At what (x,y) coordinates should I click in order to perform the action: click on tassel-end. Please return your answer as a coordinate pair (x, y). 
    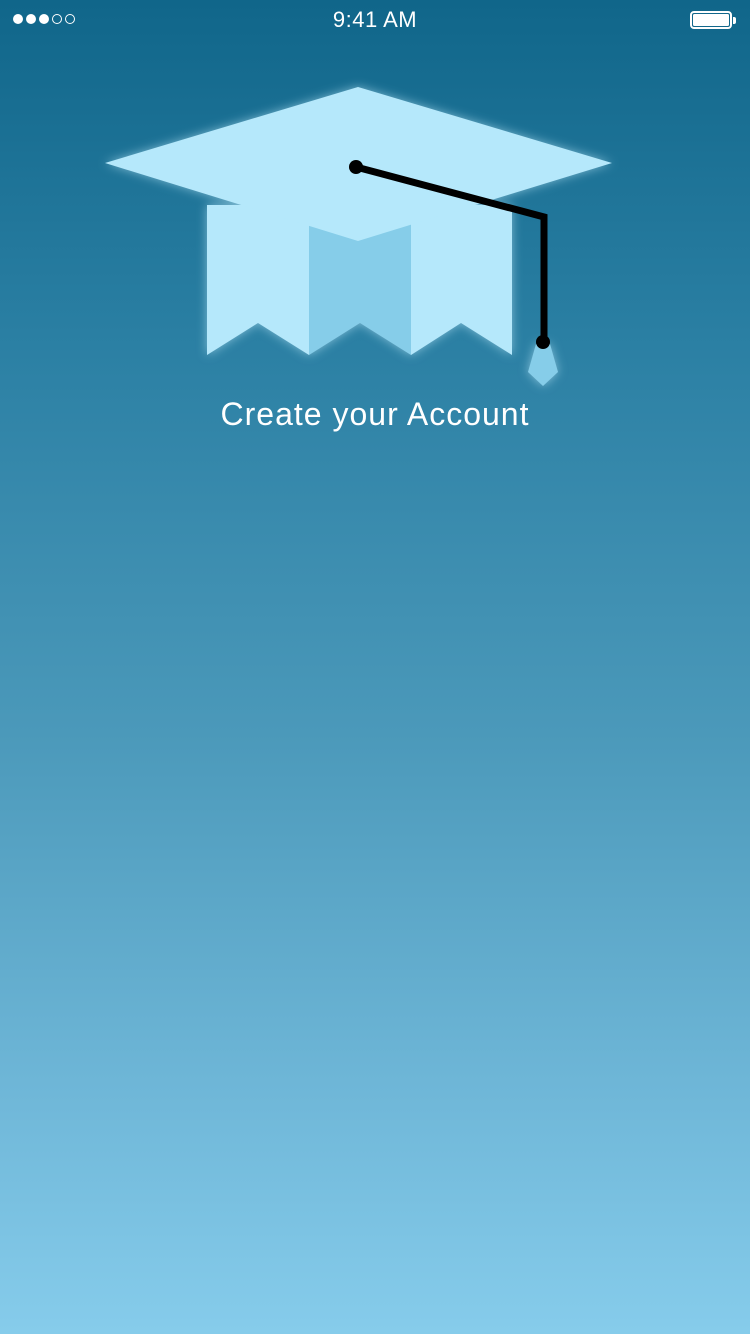
    Looking at the image, I should click on (543, 365).